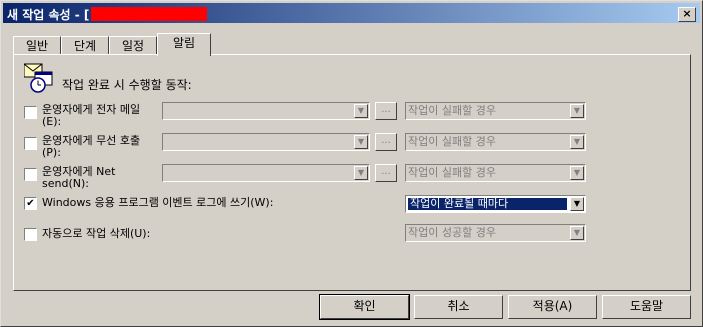 The image size is (703, 327). I want to click on apply-button: 적용(A), so click(552, 307).